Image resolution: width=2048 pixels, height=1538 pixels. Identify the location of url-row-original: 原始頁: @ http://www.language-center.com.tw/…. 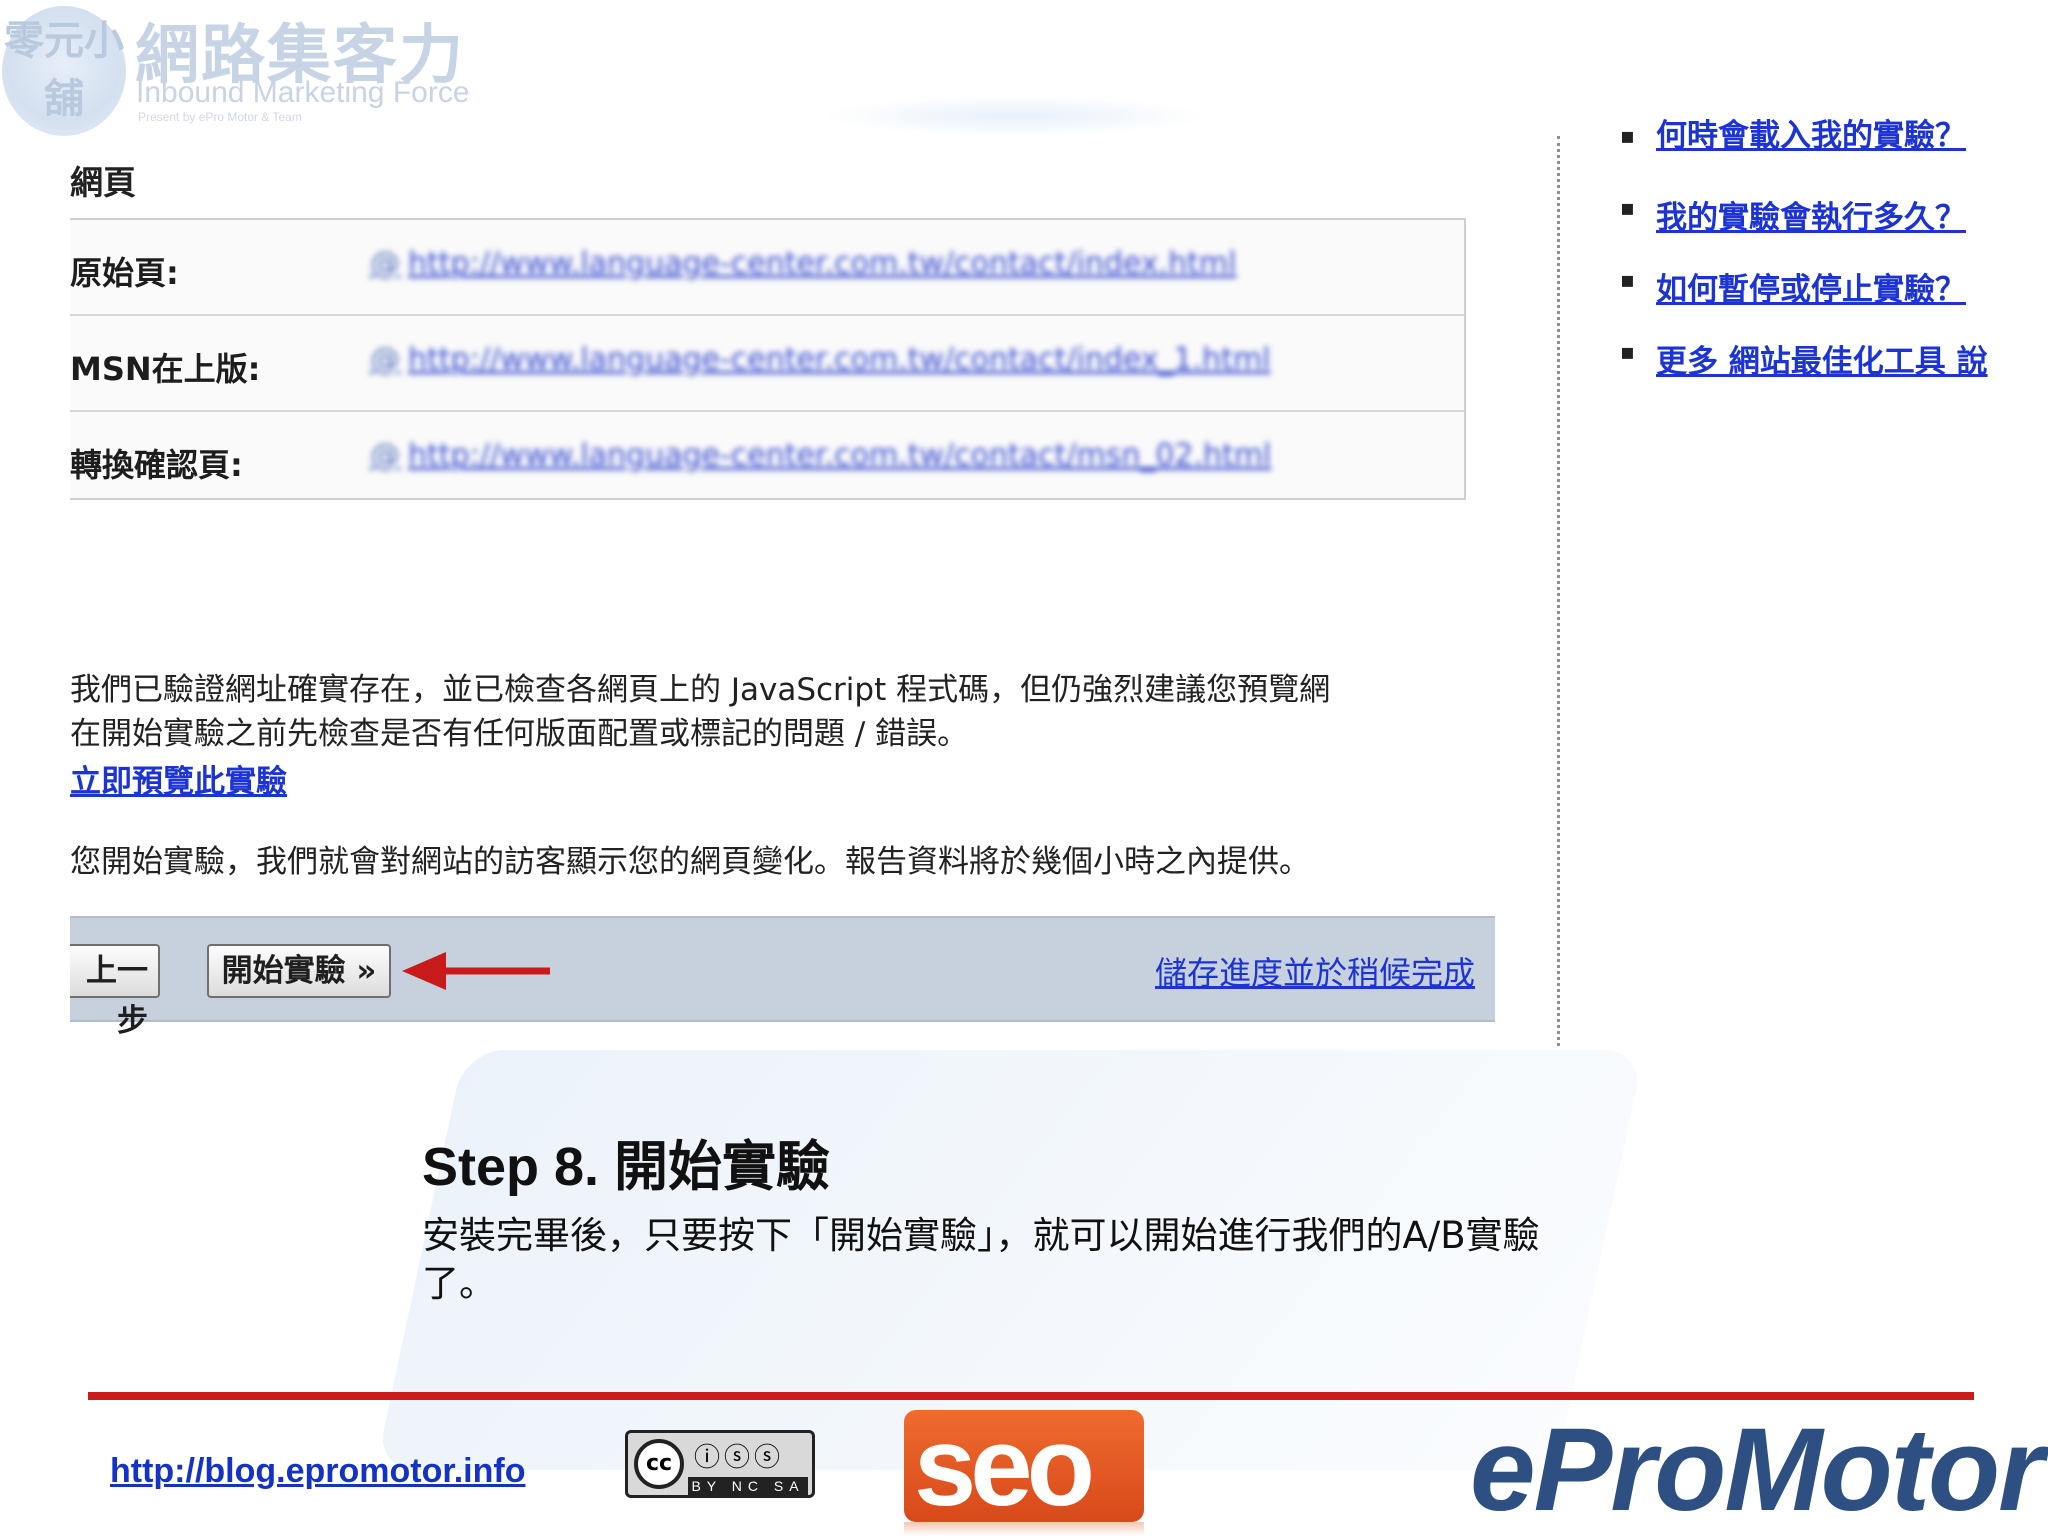
(767, 267).